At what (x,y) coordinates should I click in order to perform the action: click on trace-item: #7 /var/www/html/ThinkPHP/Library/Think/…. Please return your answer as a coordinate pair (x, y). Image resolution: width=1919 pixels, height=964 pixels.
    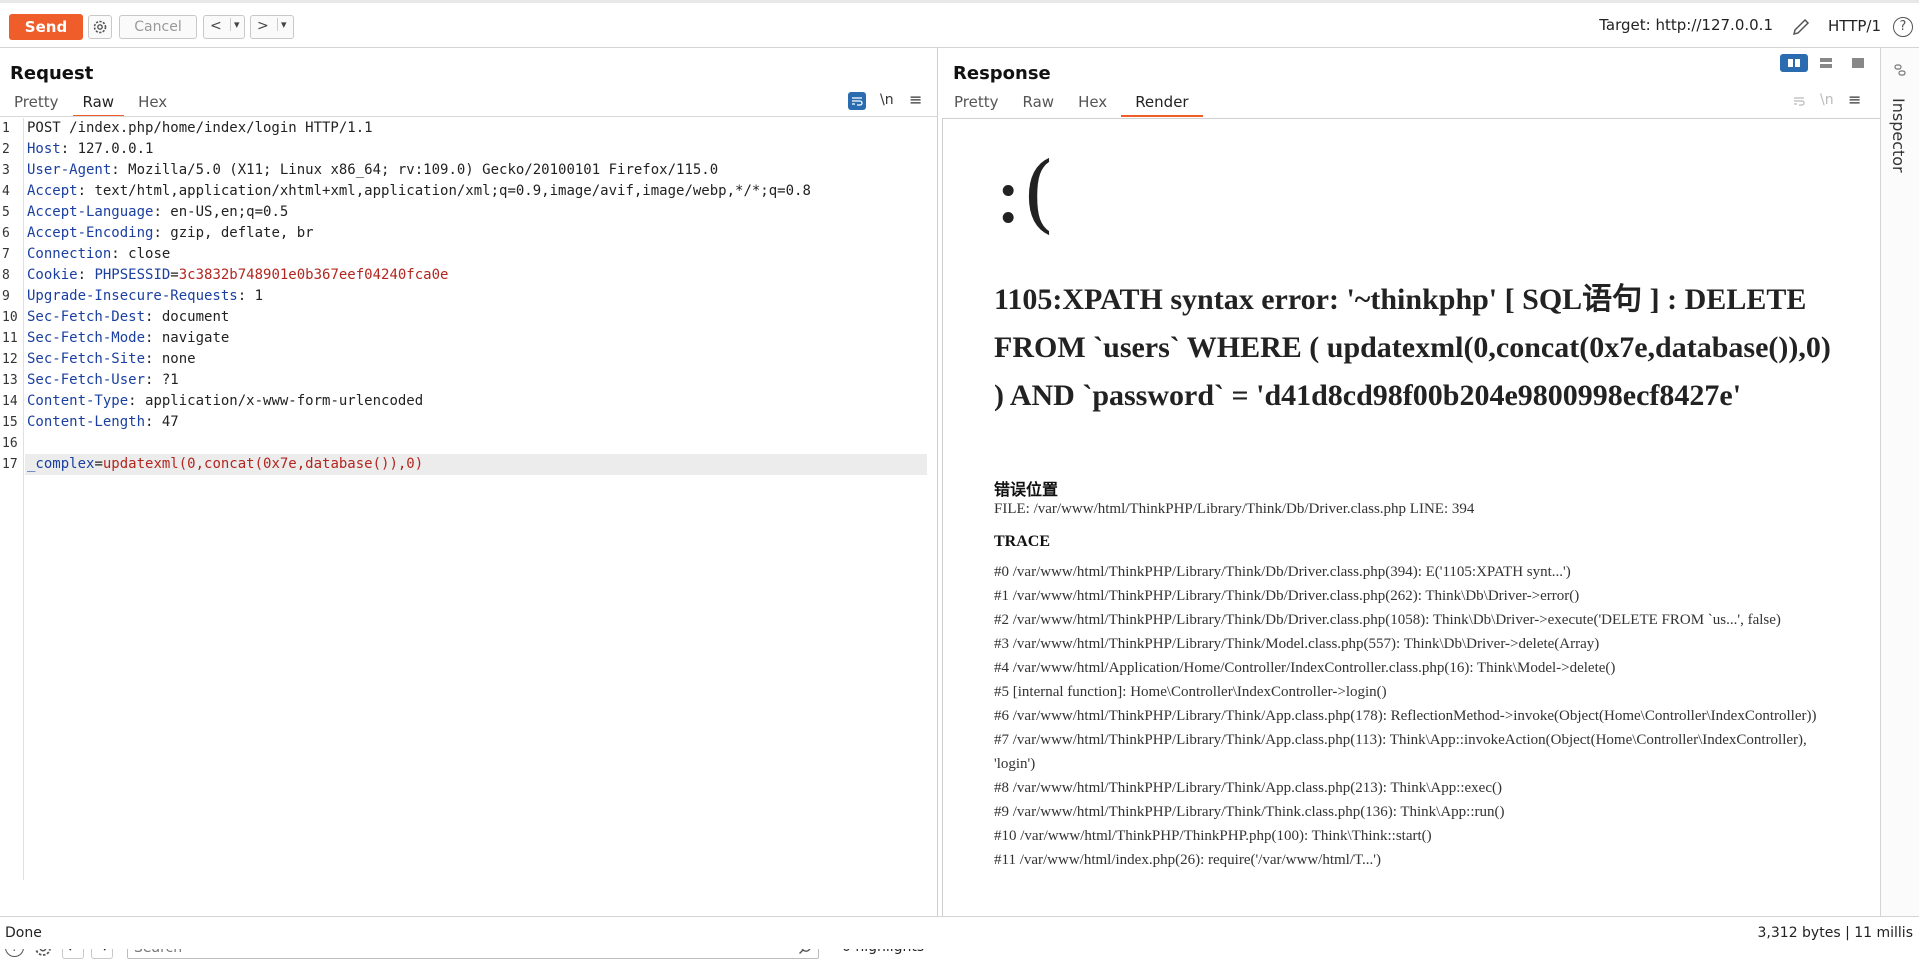
    Looking at the image, I should click on (1400, 752).